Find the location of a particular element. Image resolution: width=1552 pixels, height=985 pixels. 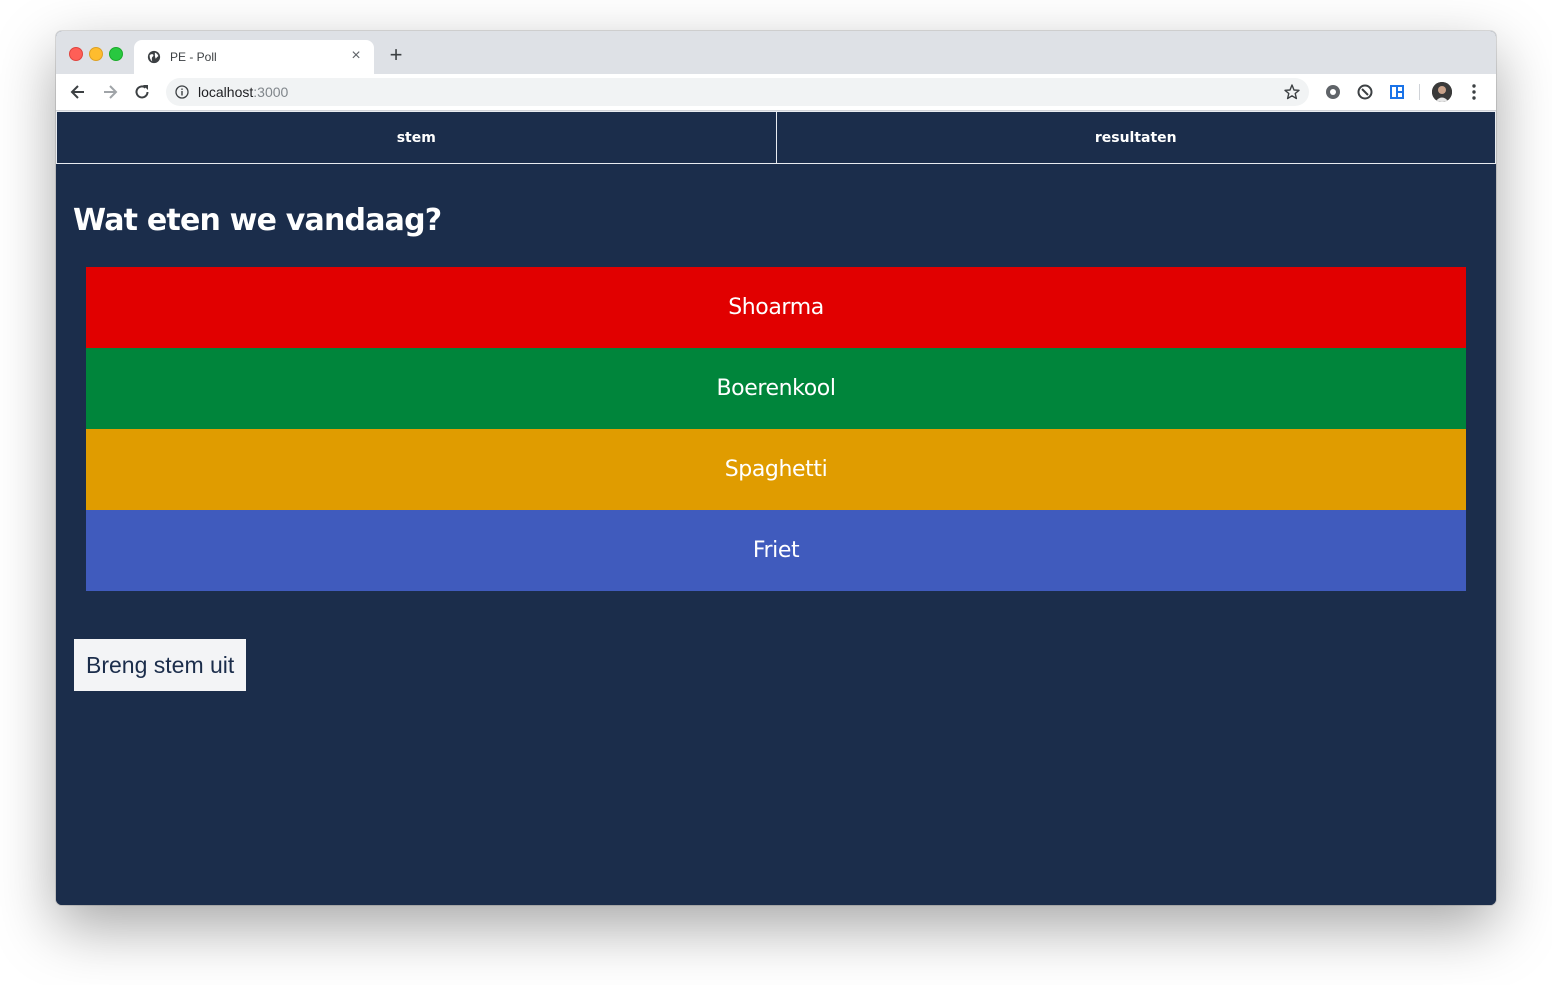

nav-item-stem: stem is located at coordinates (416, 137).